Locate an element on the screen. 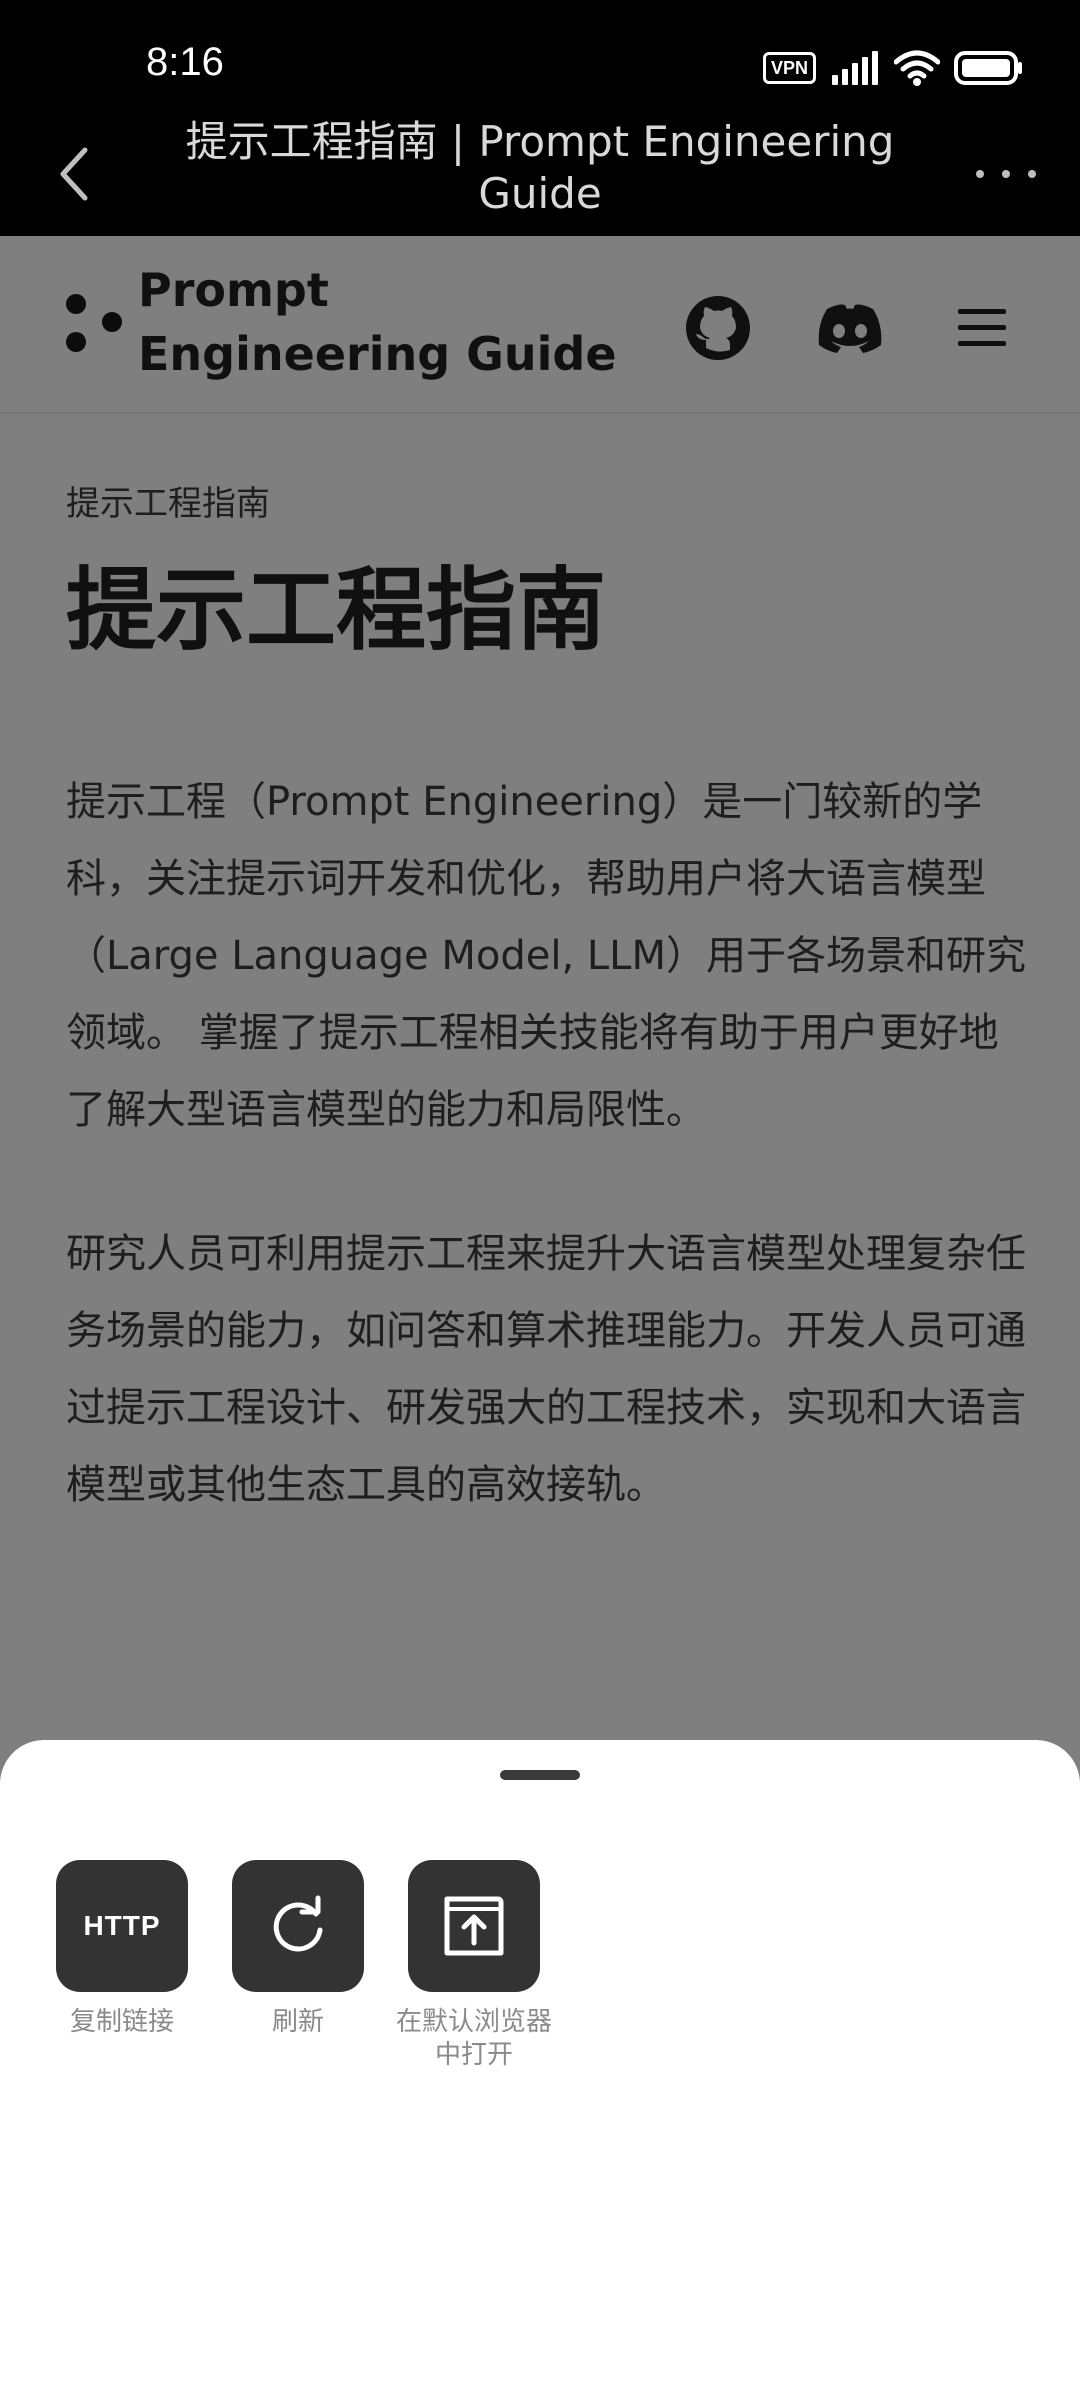 The image size is (1080, 2400). logo-icon is located at coordinates (94, 323).